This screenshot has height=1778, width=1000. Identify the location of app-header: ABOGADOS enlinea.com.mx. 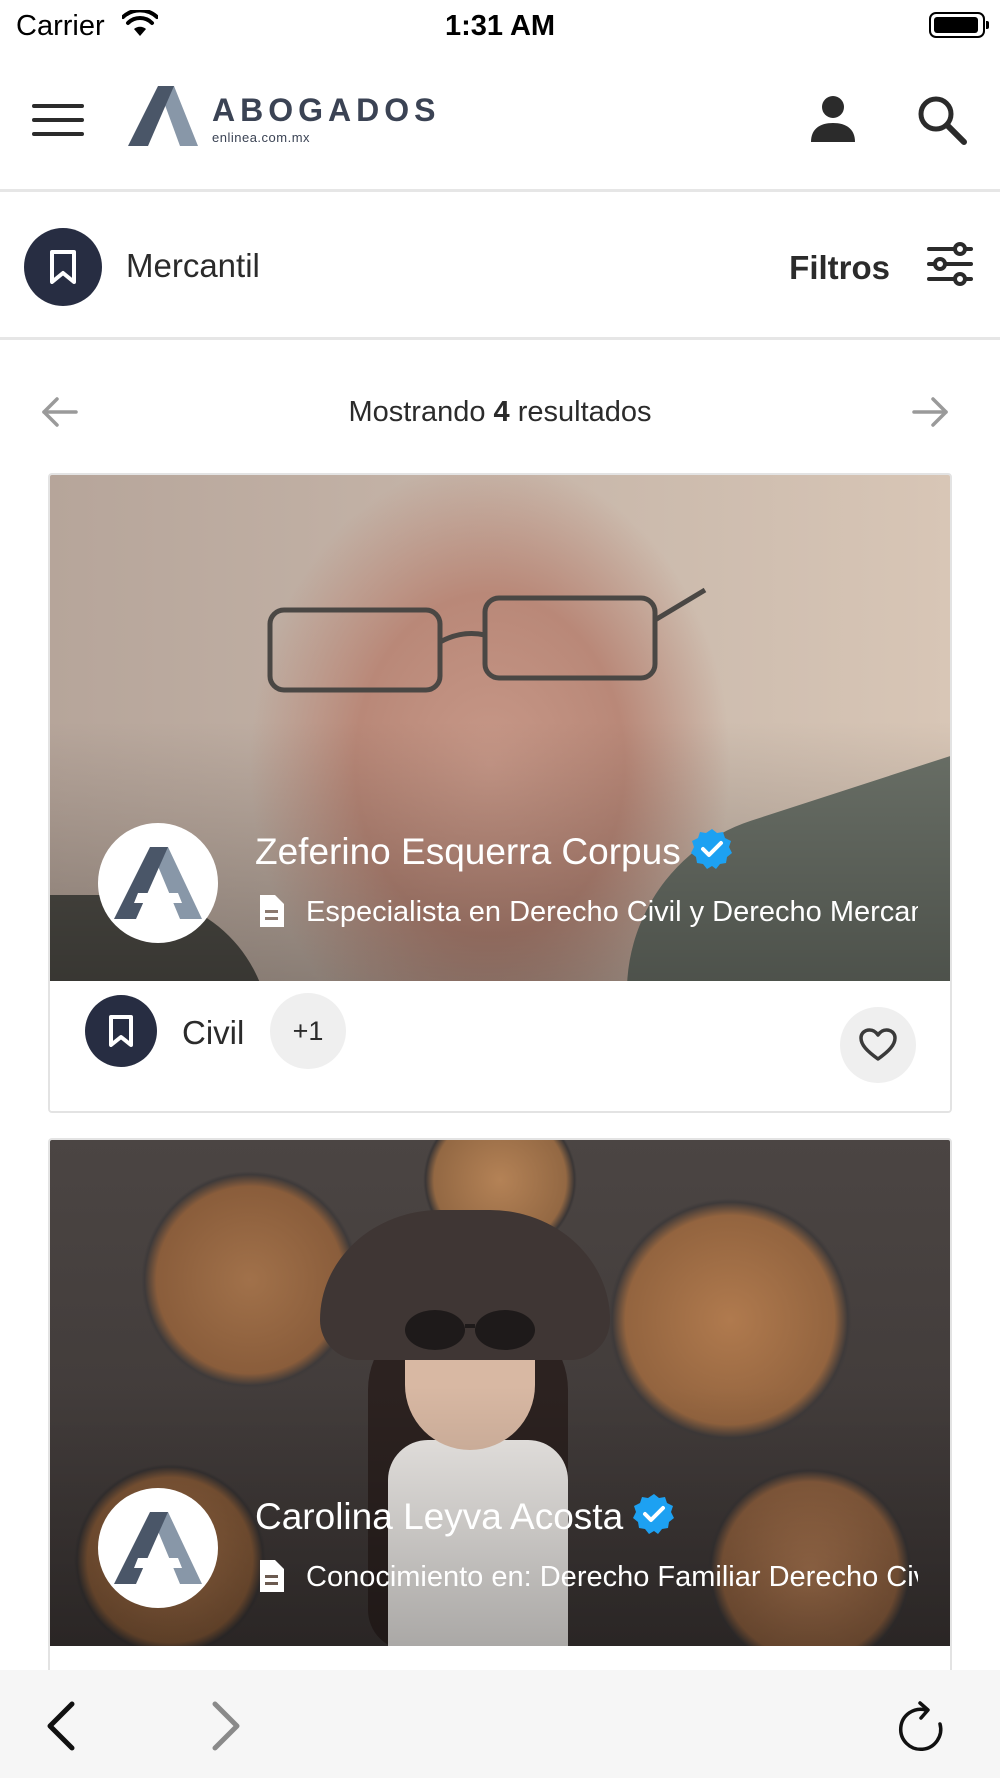
(500, 121).